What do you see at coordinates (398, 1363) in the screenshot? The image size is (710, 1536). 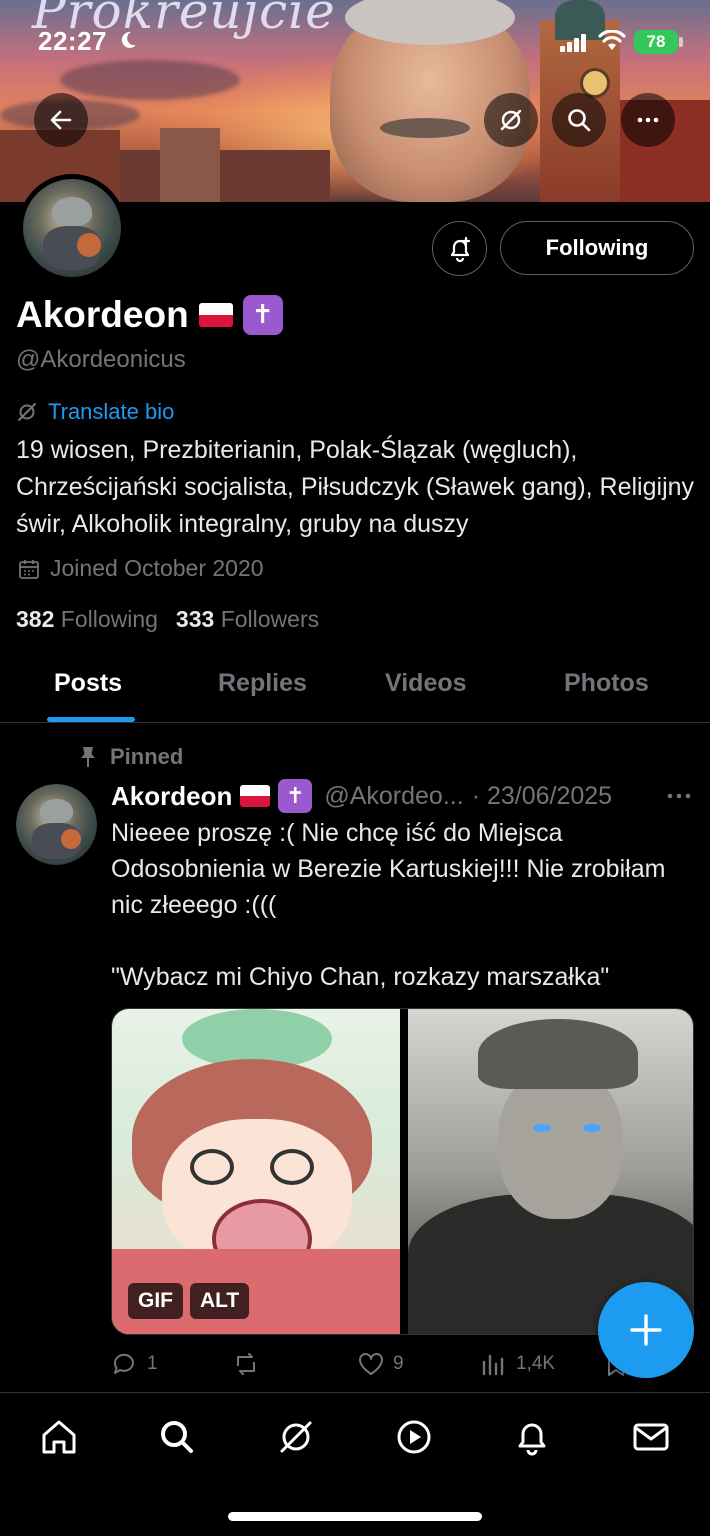 I see `like-count: 9` at bounding box center [398, 1363].